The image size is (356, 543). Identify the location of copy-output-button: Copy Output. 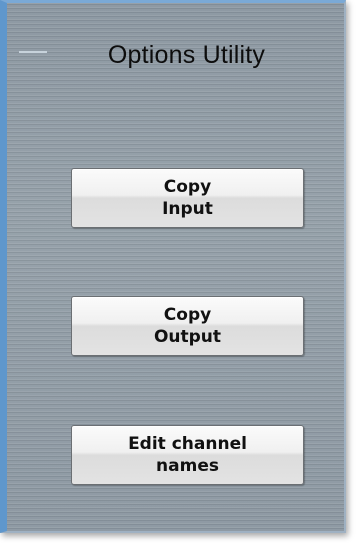
(187, 326).